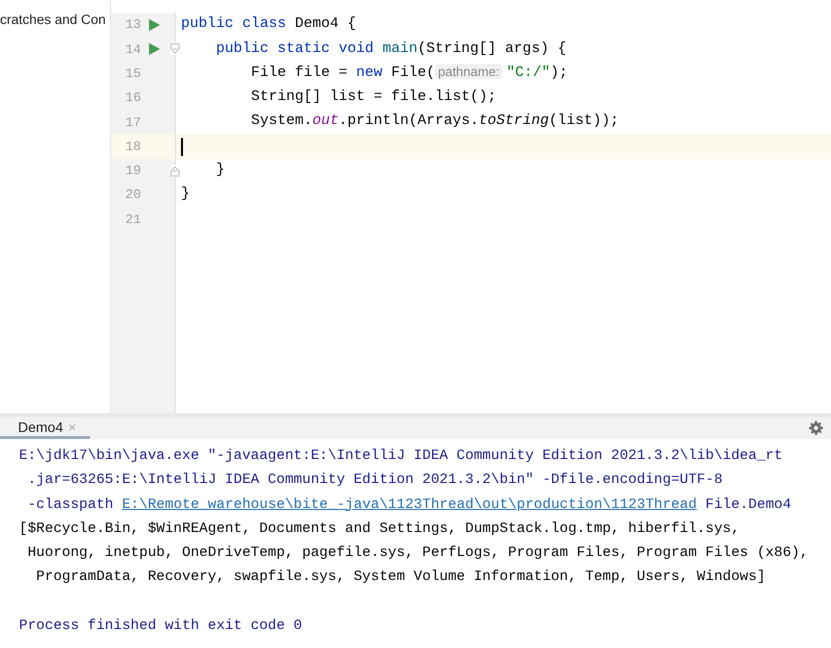  What do you see at coordinates (380, 529) in the screenshot?
I see `console-line: [$Recycle.Bin, $WinREAgent, Documents and Settings, DumpStack.log.tmp, hiberfil.sys,` at bounding box center [380, 529].